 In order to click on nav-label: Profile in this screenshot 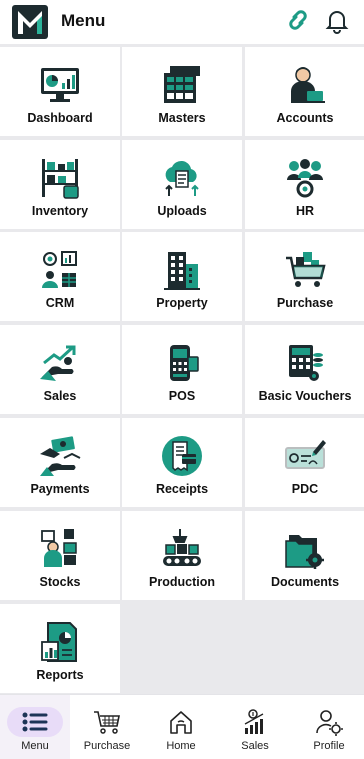, I will do `click(329, 746)`.